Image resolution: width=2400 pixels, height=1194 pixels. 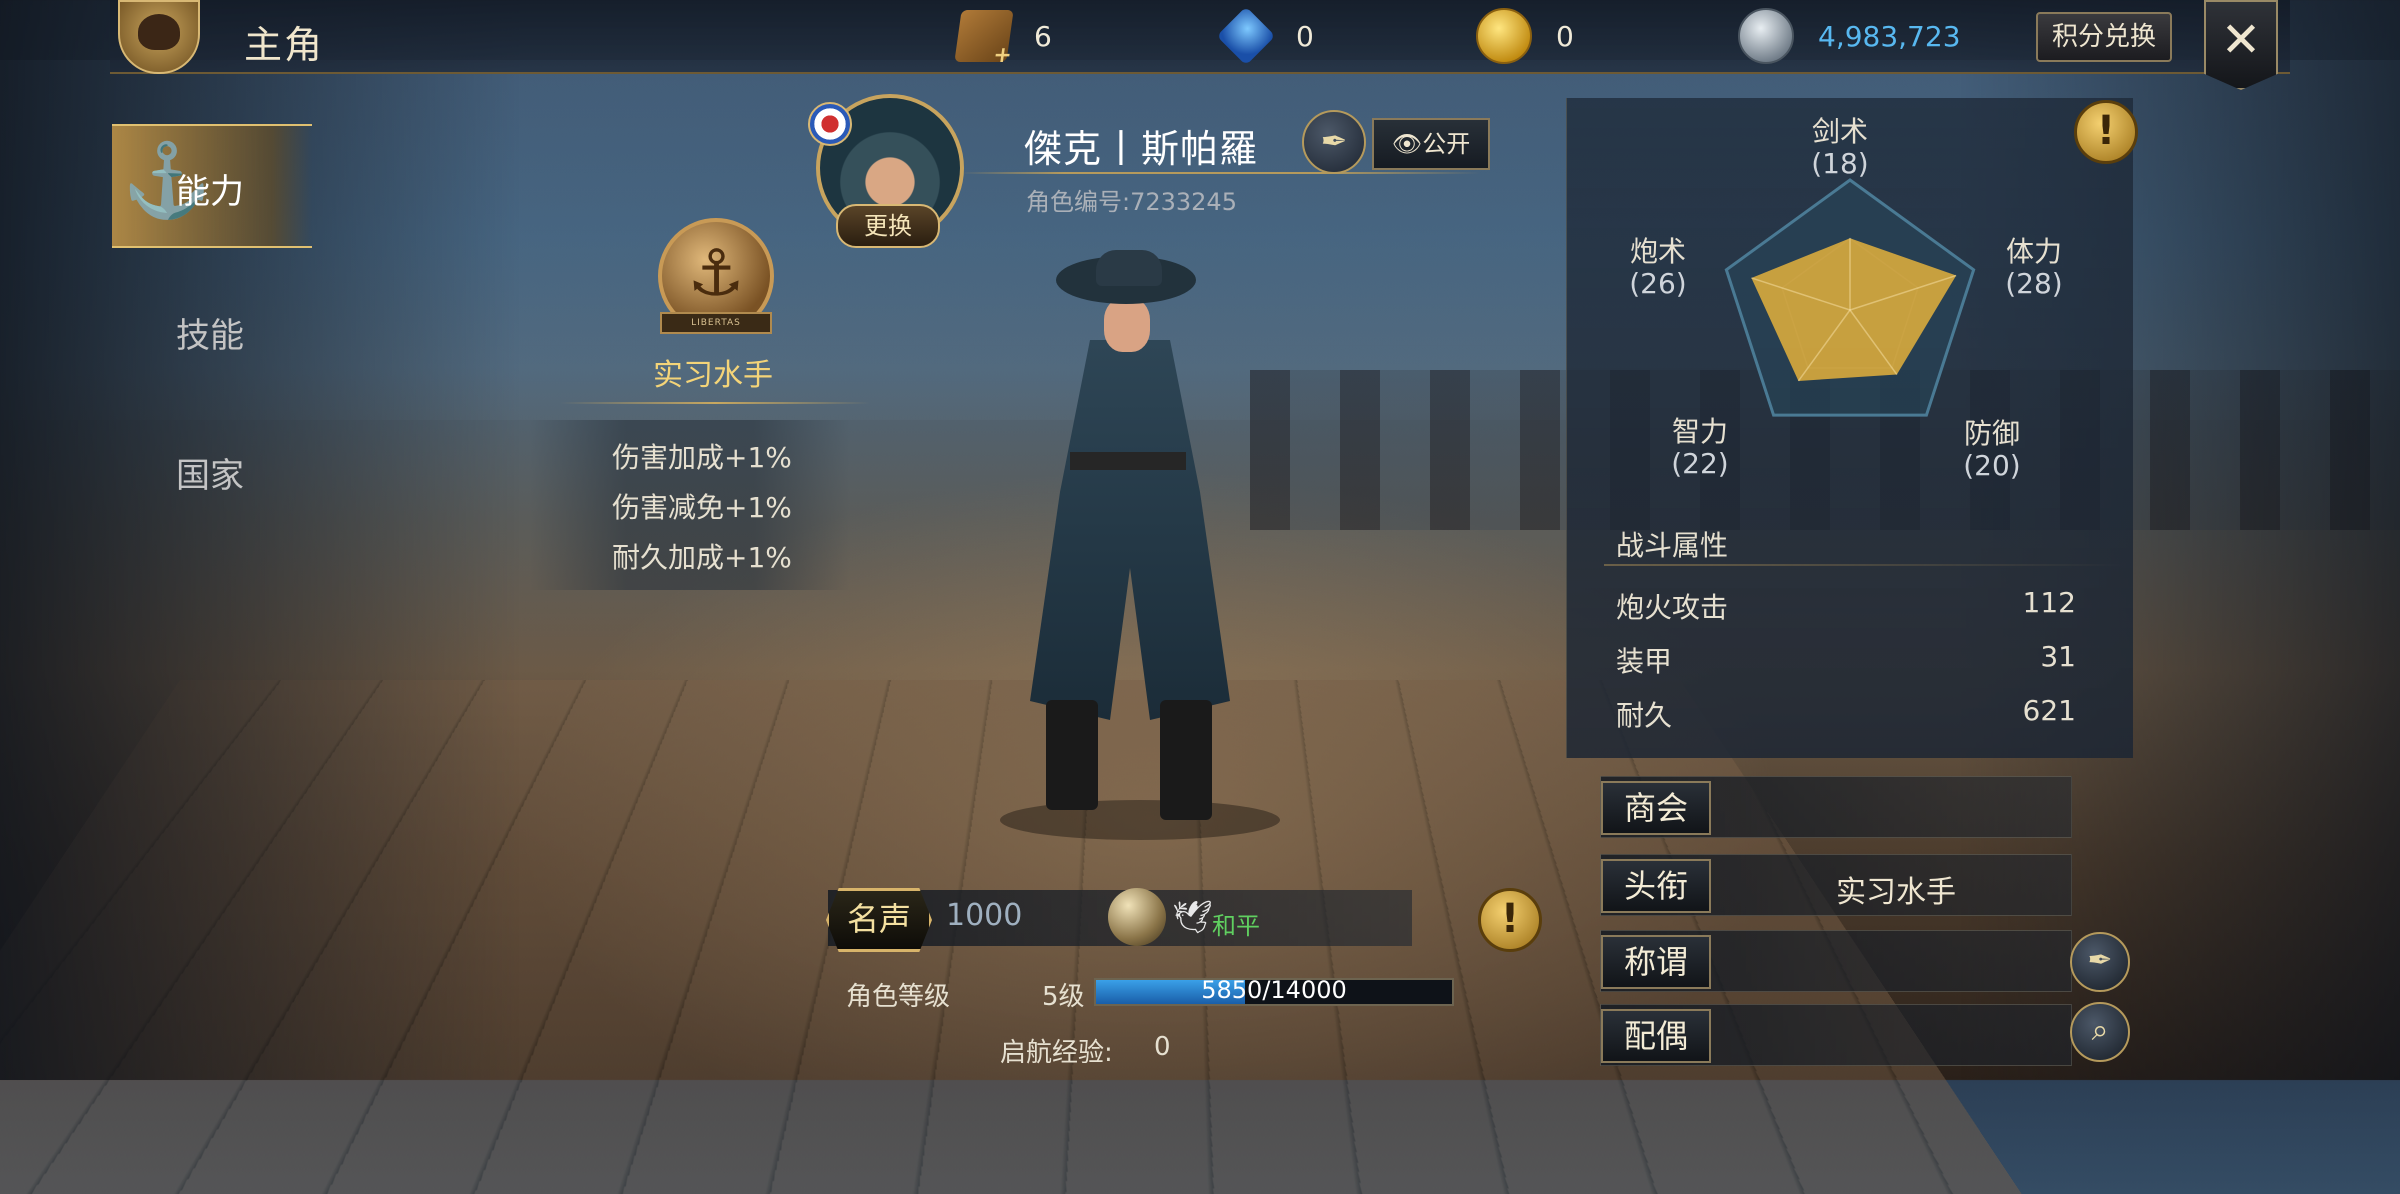 What do you see at coordinates (1407, 144) in the screenshot?
I see `eye-icon: 👁` at bounding box center [1407, 144].